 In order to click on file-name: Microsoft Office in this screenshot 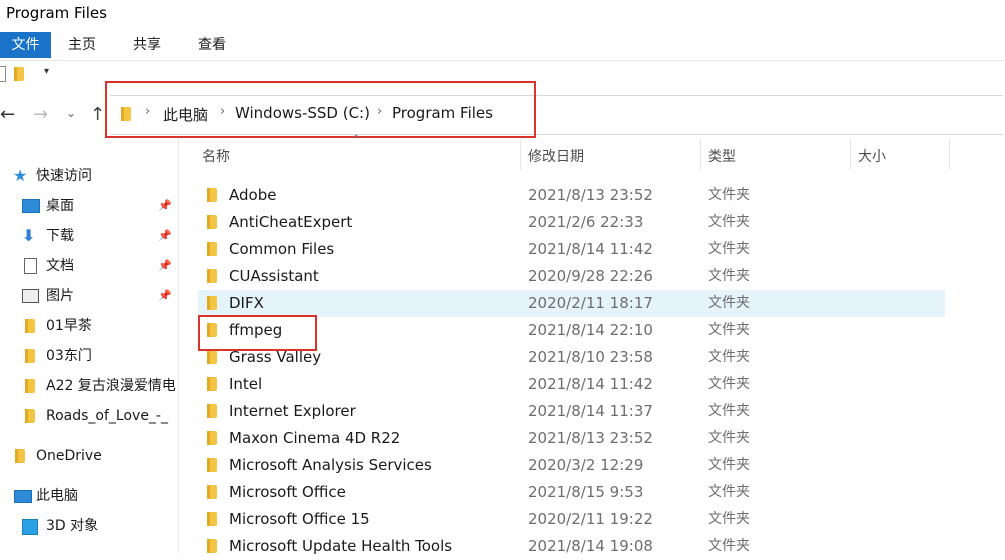, I will do `click(287, 492)`.